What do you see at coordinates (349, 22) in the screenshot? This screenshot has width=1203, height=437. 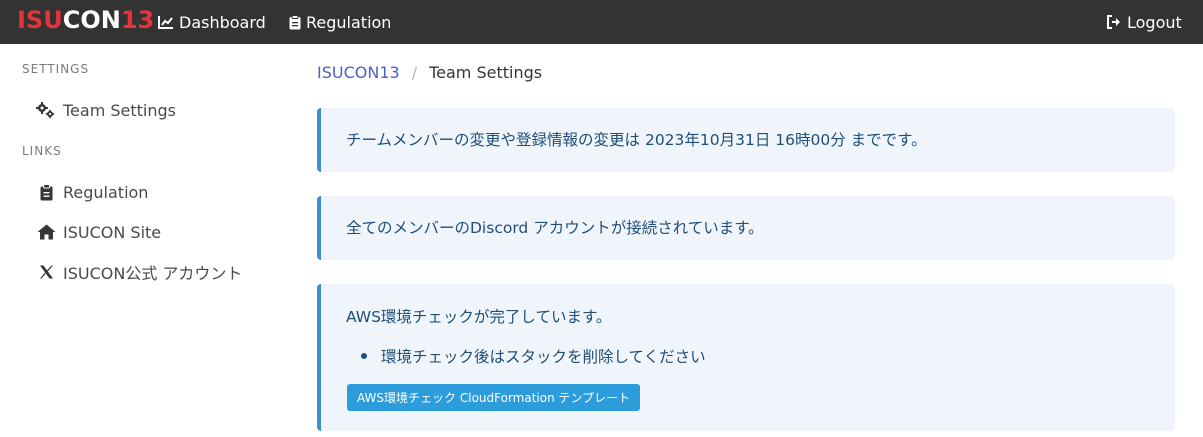 I see `nav-regulation-label: Regulation` at bounding box center [349, 22].